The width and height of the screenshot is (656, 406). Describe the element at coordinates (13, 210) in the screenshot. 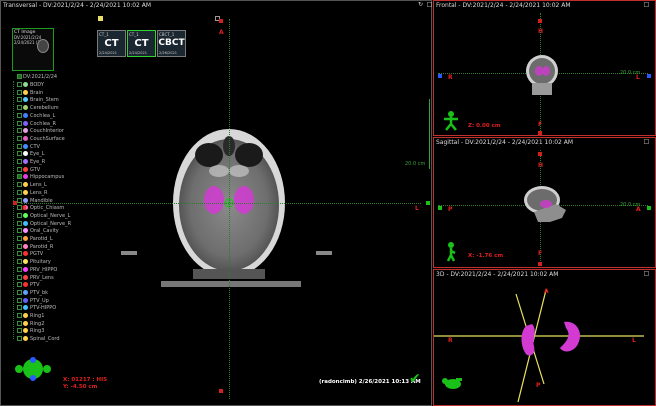

I see `structure-tree-line` at that location.